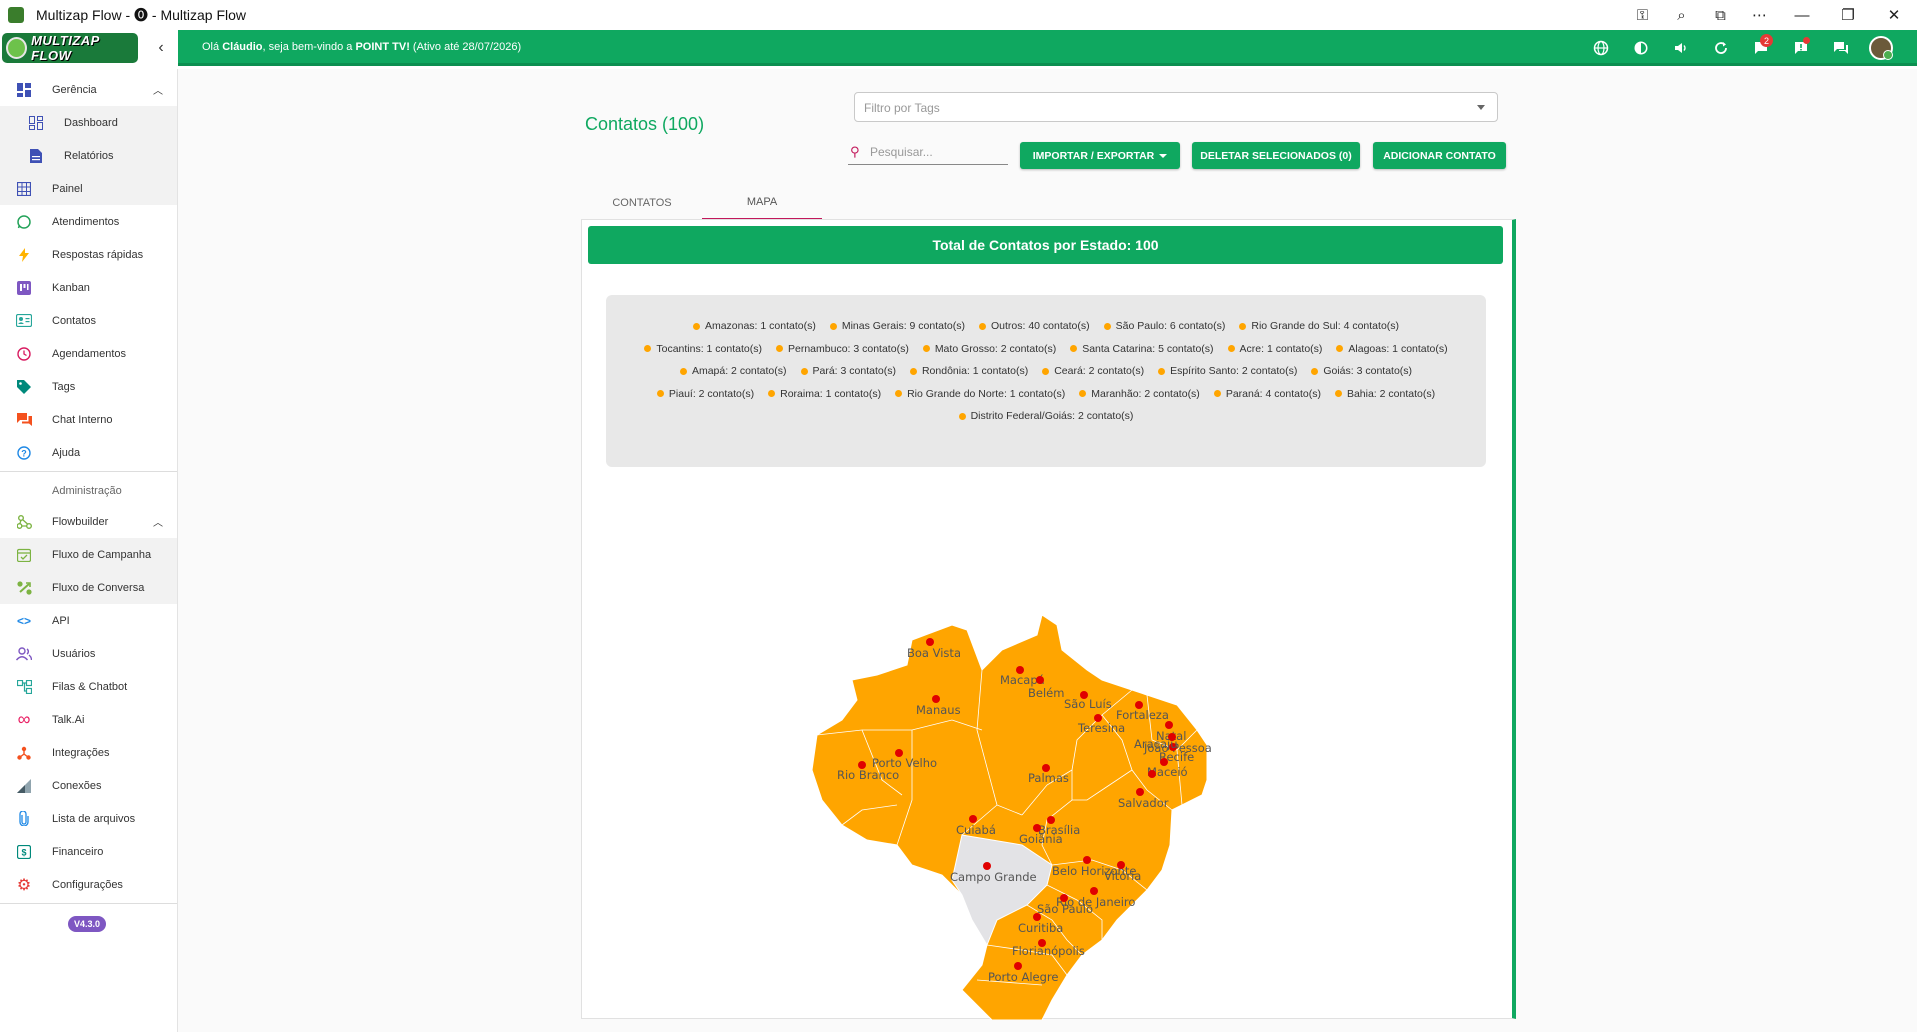  What do you see at coordinates (88, 221) in the screenshot?
I see `sidebar-item-atendimentos: Atendimentos` at bounding box center [88, 221].